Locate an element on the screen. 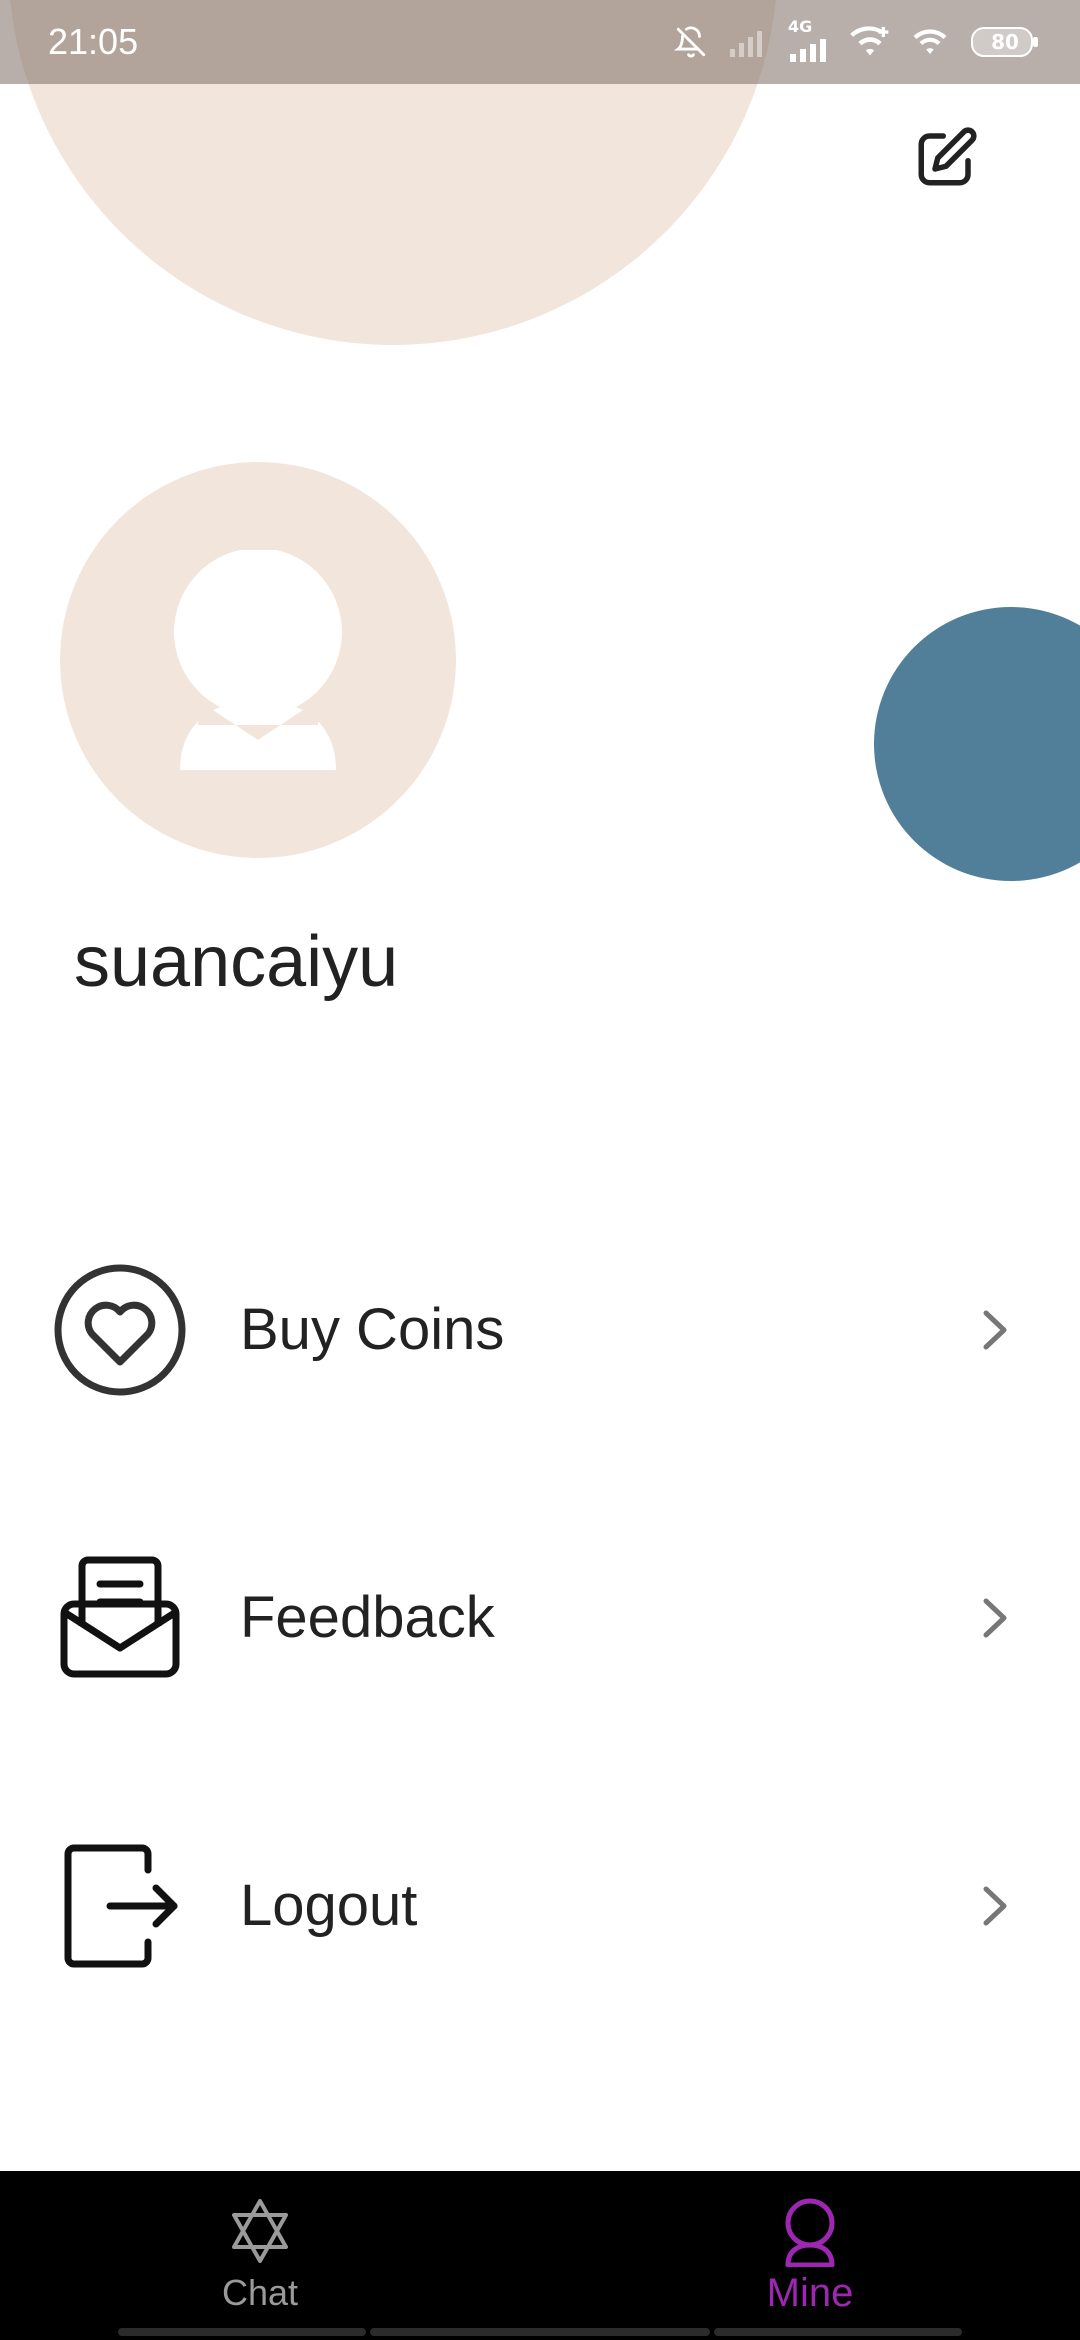 This screenshot has height=2340, width=1080. network-type-label: 4G is located at coordinates (800, 26).